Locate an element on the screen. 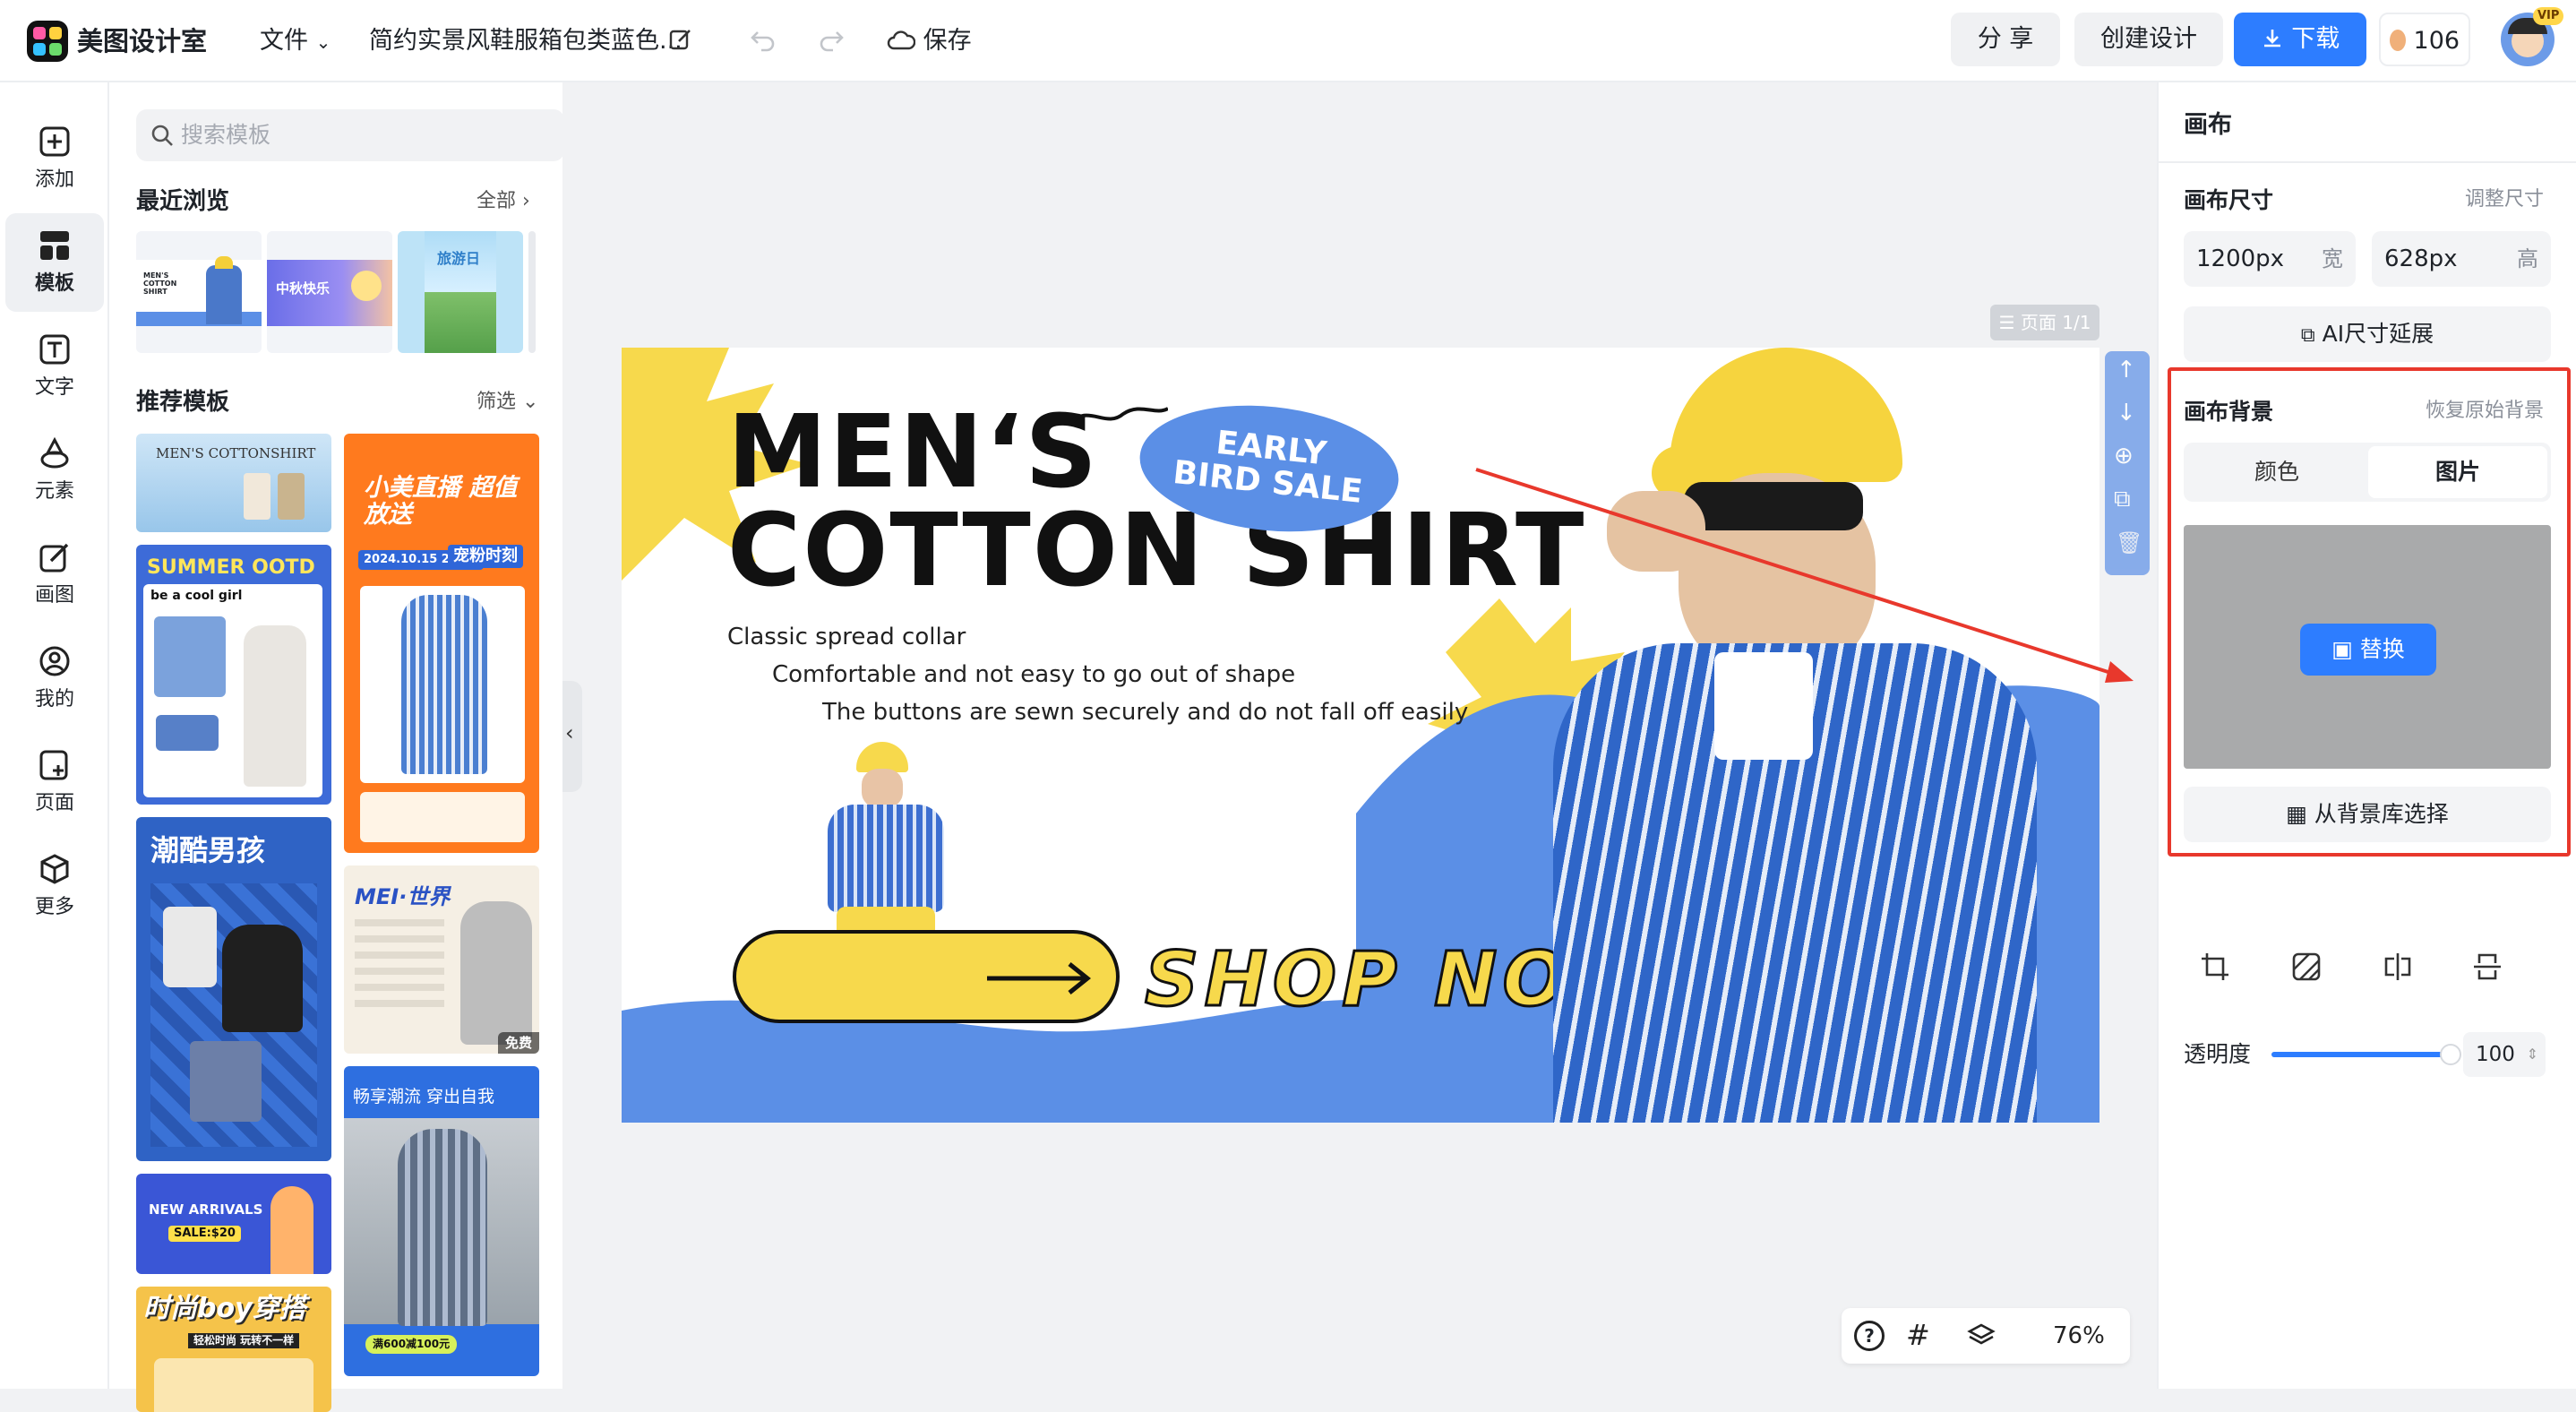 The width and height of the screenshot is (2576, 1412). width-field: 1200px 宽 is located at coordinates (2270, 259).